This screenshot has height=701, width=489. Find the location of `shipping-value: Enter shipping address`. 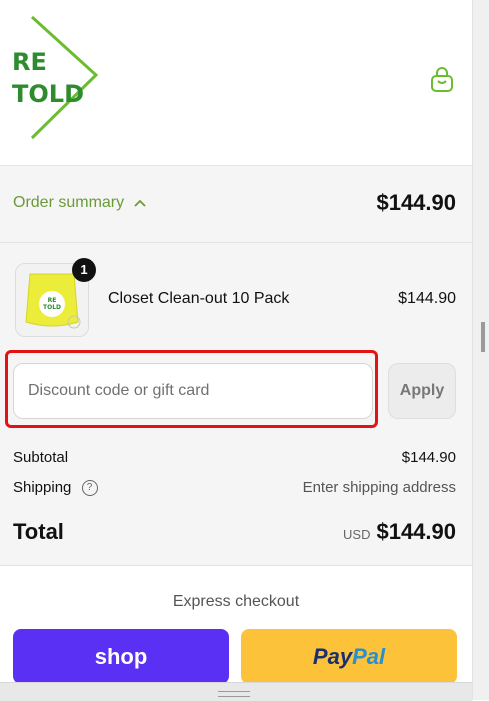

shipping-value: Enter shipping address is located at coordinates (379, 487).